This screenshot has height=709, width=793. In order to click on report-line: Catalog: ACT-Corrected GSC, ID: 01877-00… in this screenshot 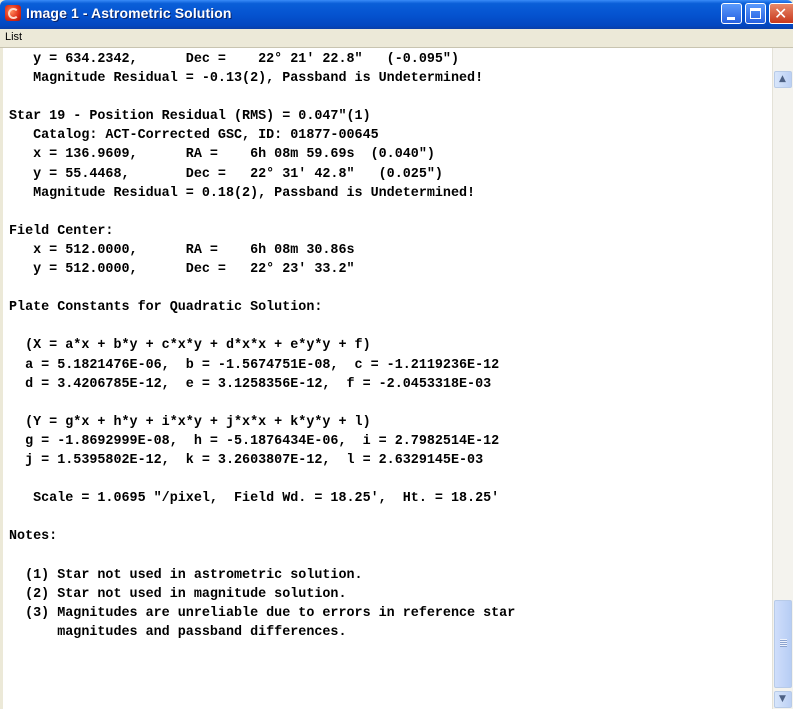, I will do `click(194, 136)`.